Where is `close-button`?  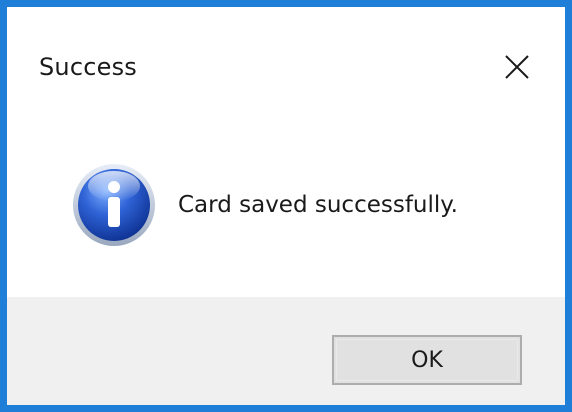
close-button is located at coordinates (517, 67).